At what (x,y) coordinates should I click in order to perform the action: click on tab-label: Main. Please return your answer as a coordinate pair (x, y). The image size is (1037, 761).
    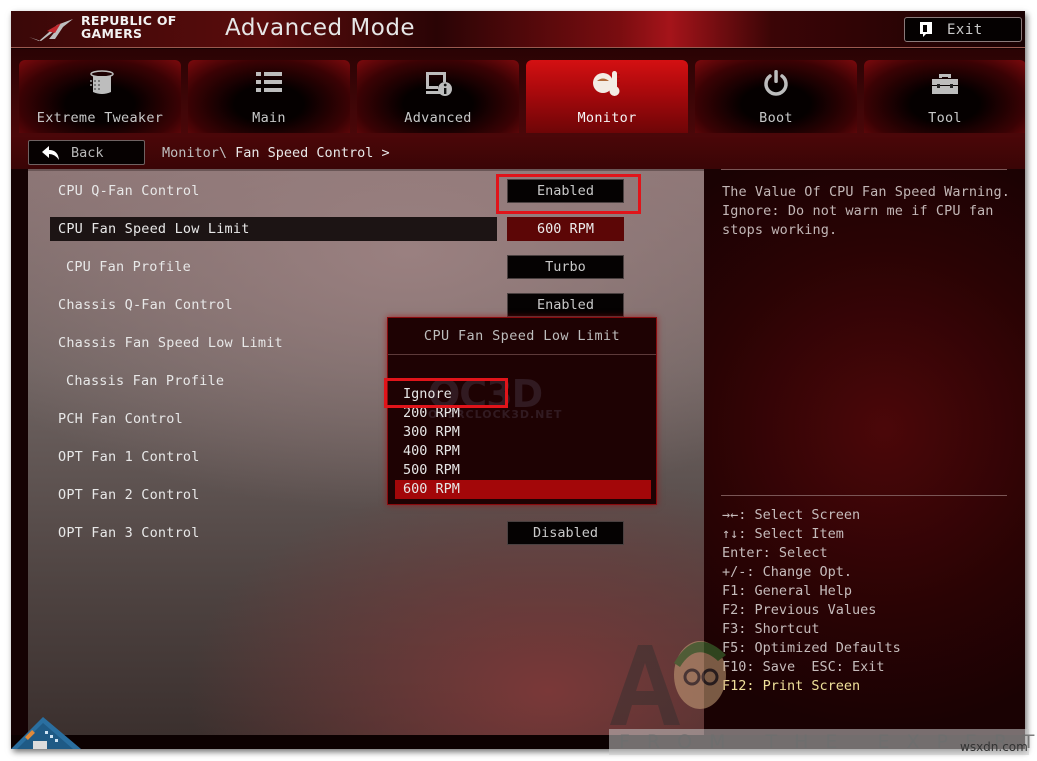
    Looking at the image, I should click on (269, 118).